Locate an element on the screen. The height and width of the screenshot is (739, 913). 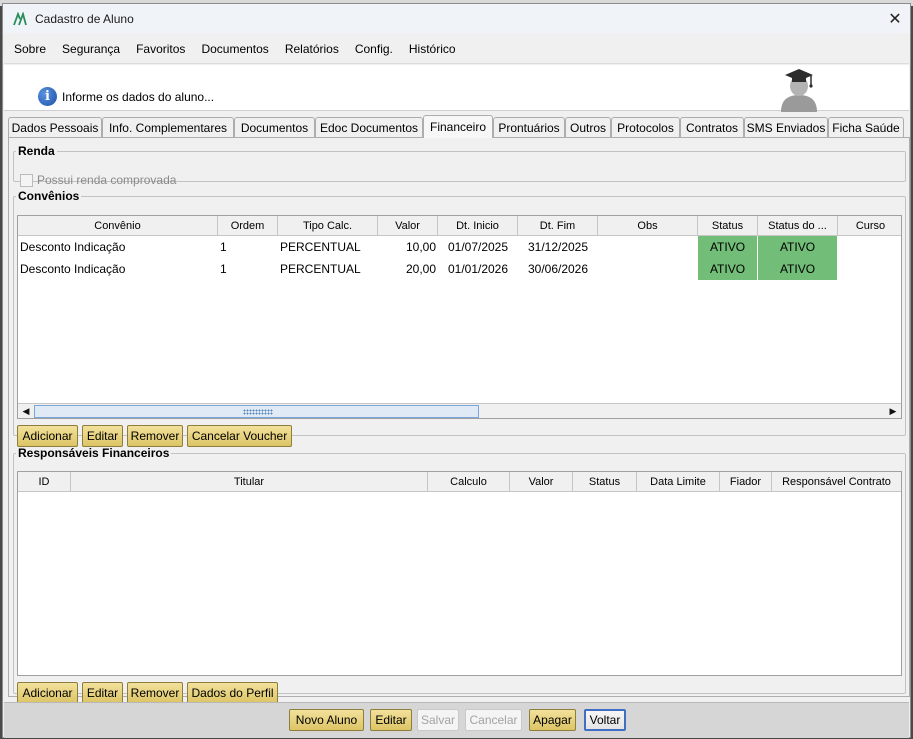
new-student-button: Novo Aluno is located at coordinates (326, 720).